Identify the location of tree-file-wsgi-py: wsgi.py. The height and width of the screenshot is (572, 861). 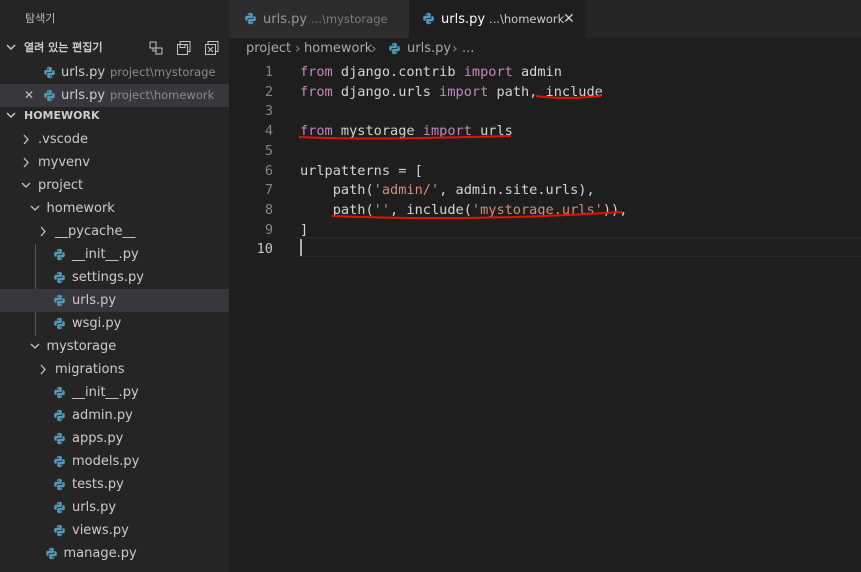
(114, 323).